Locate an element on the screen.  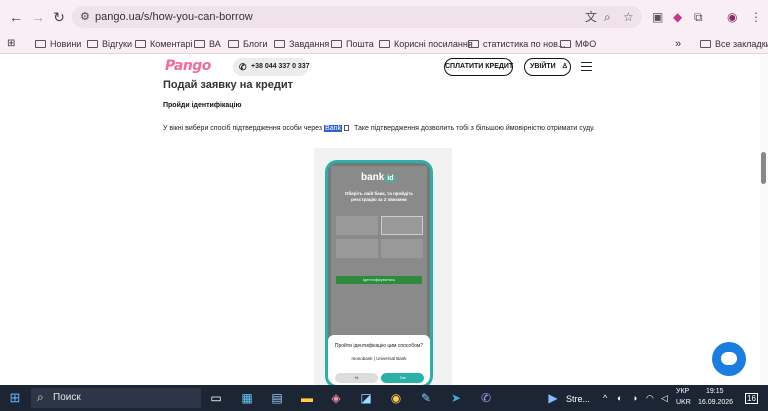
phone-icon: ✆ is located at coordinates (243, 67).